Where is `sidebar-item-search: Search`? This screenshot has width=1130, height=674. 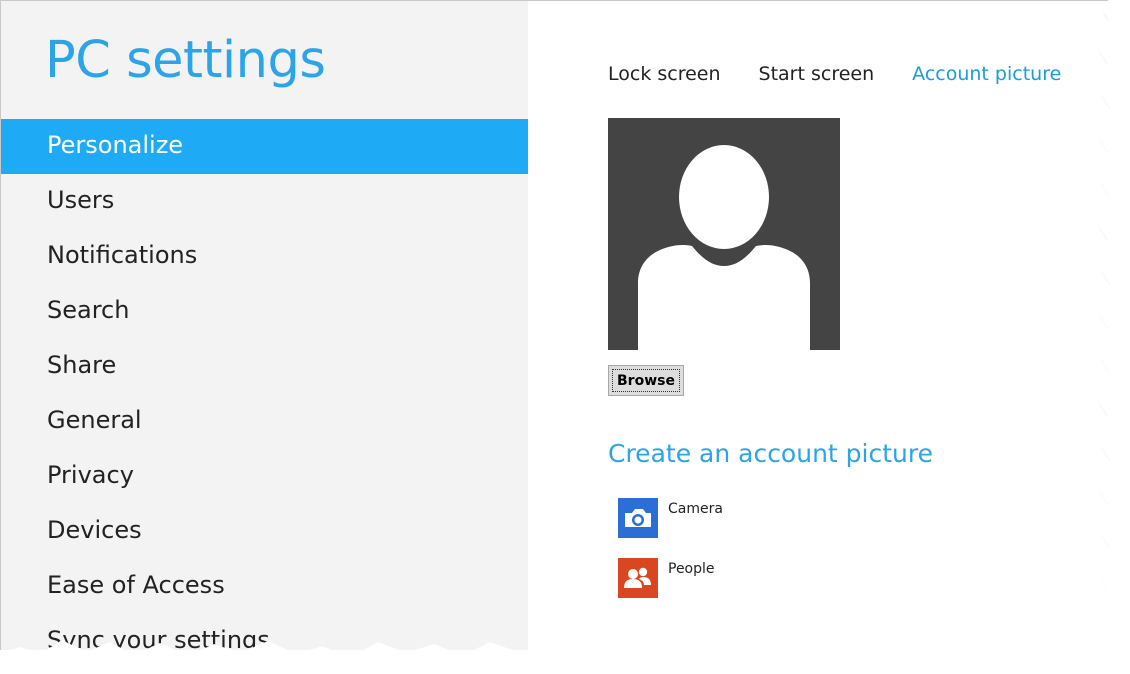 sidebar-item-search: Search is located at coordinates (264, 311).